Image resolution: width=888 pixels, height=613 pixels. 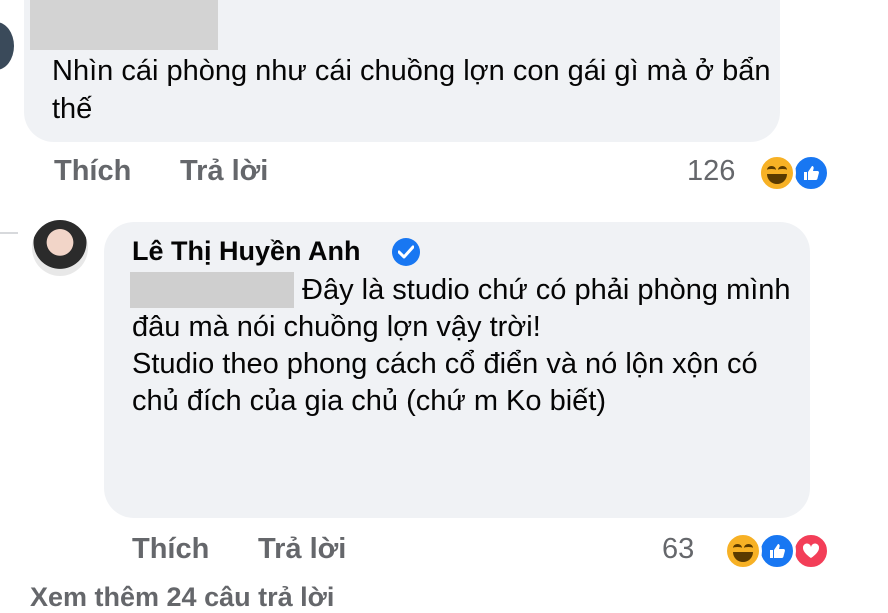 I want to click on view-more-replies-link: Xem thêm 24 câu trả lời, so click(x=182, y=597).